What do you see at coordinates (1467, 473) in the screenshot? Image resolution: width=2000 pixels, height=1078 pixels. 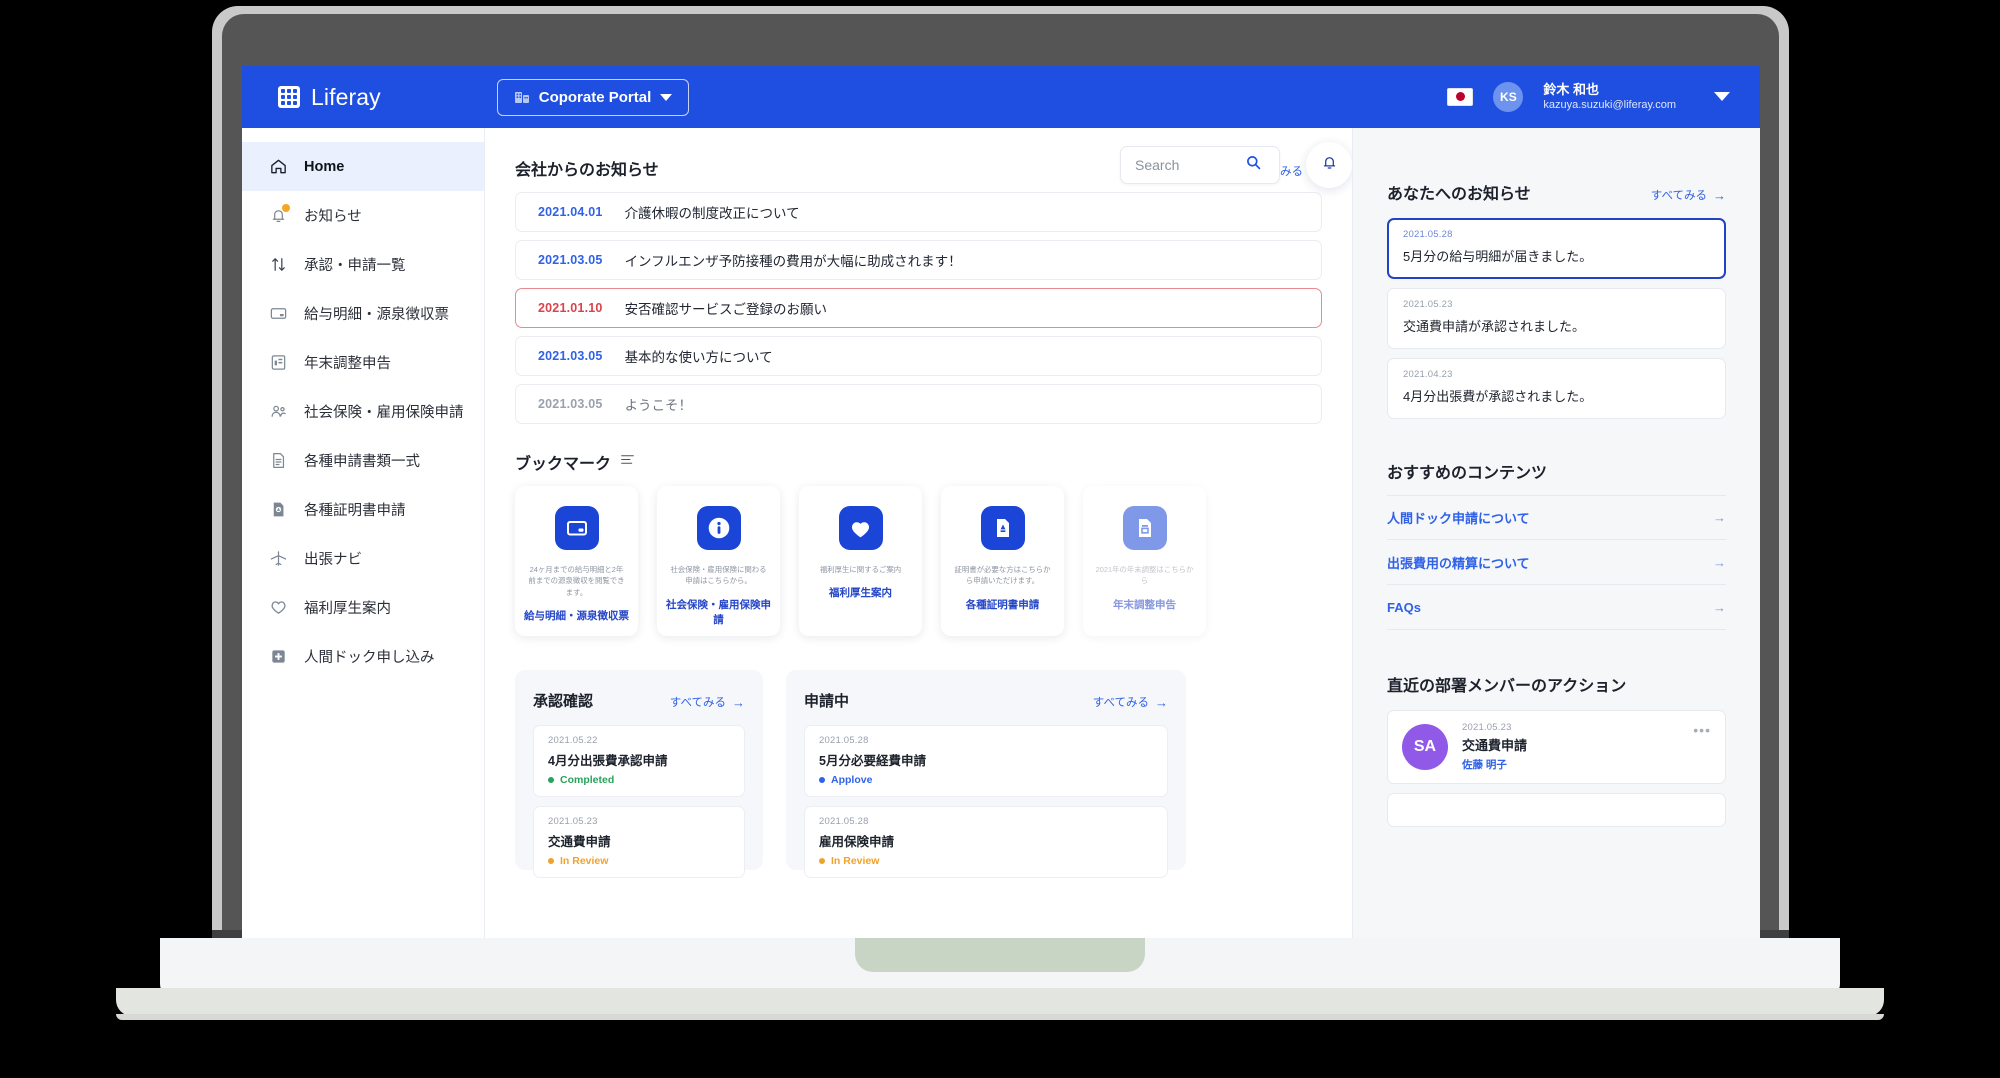 I see `recommended-content-title: おすすめのコンテンツ` at bounding box center [1467, 473].